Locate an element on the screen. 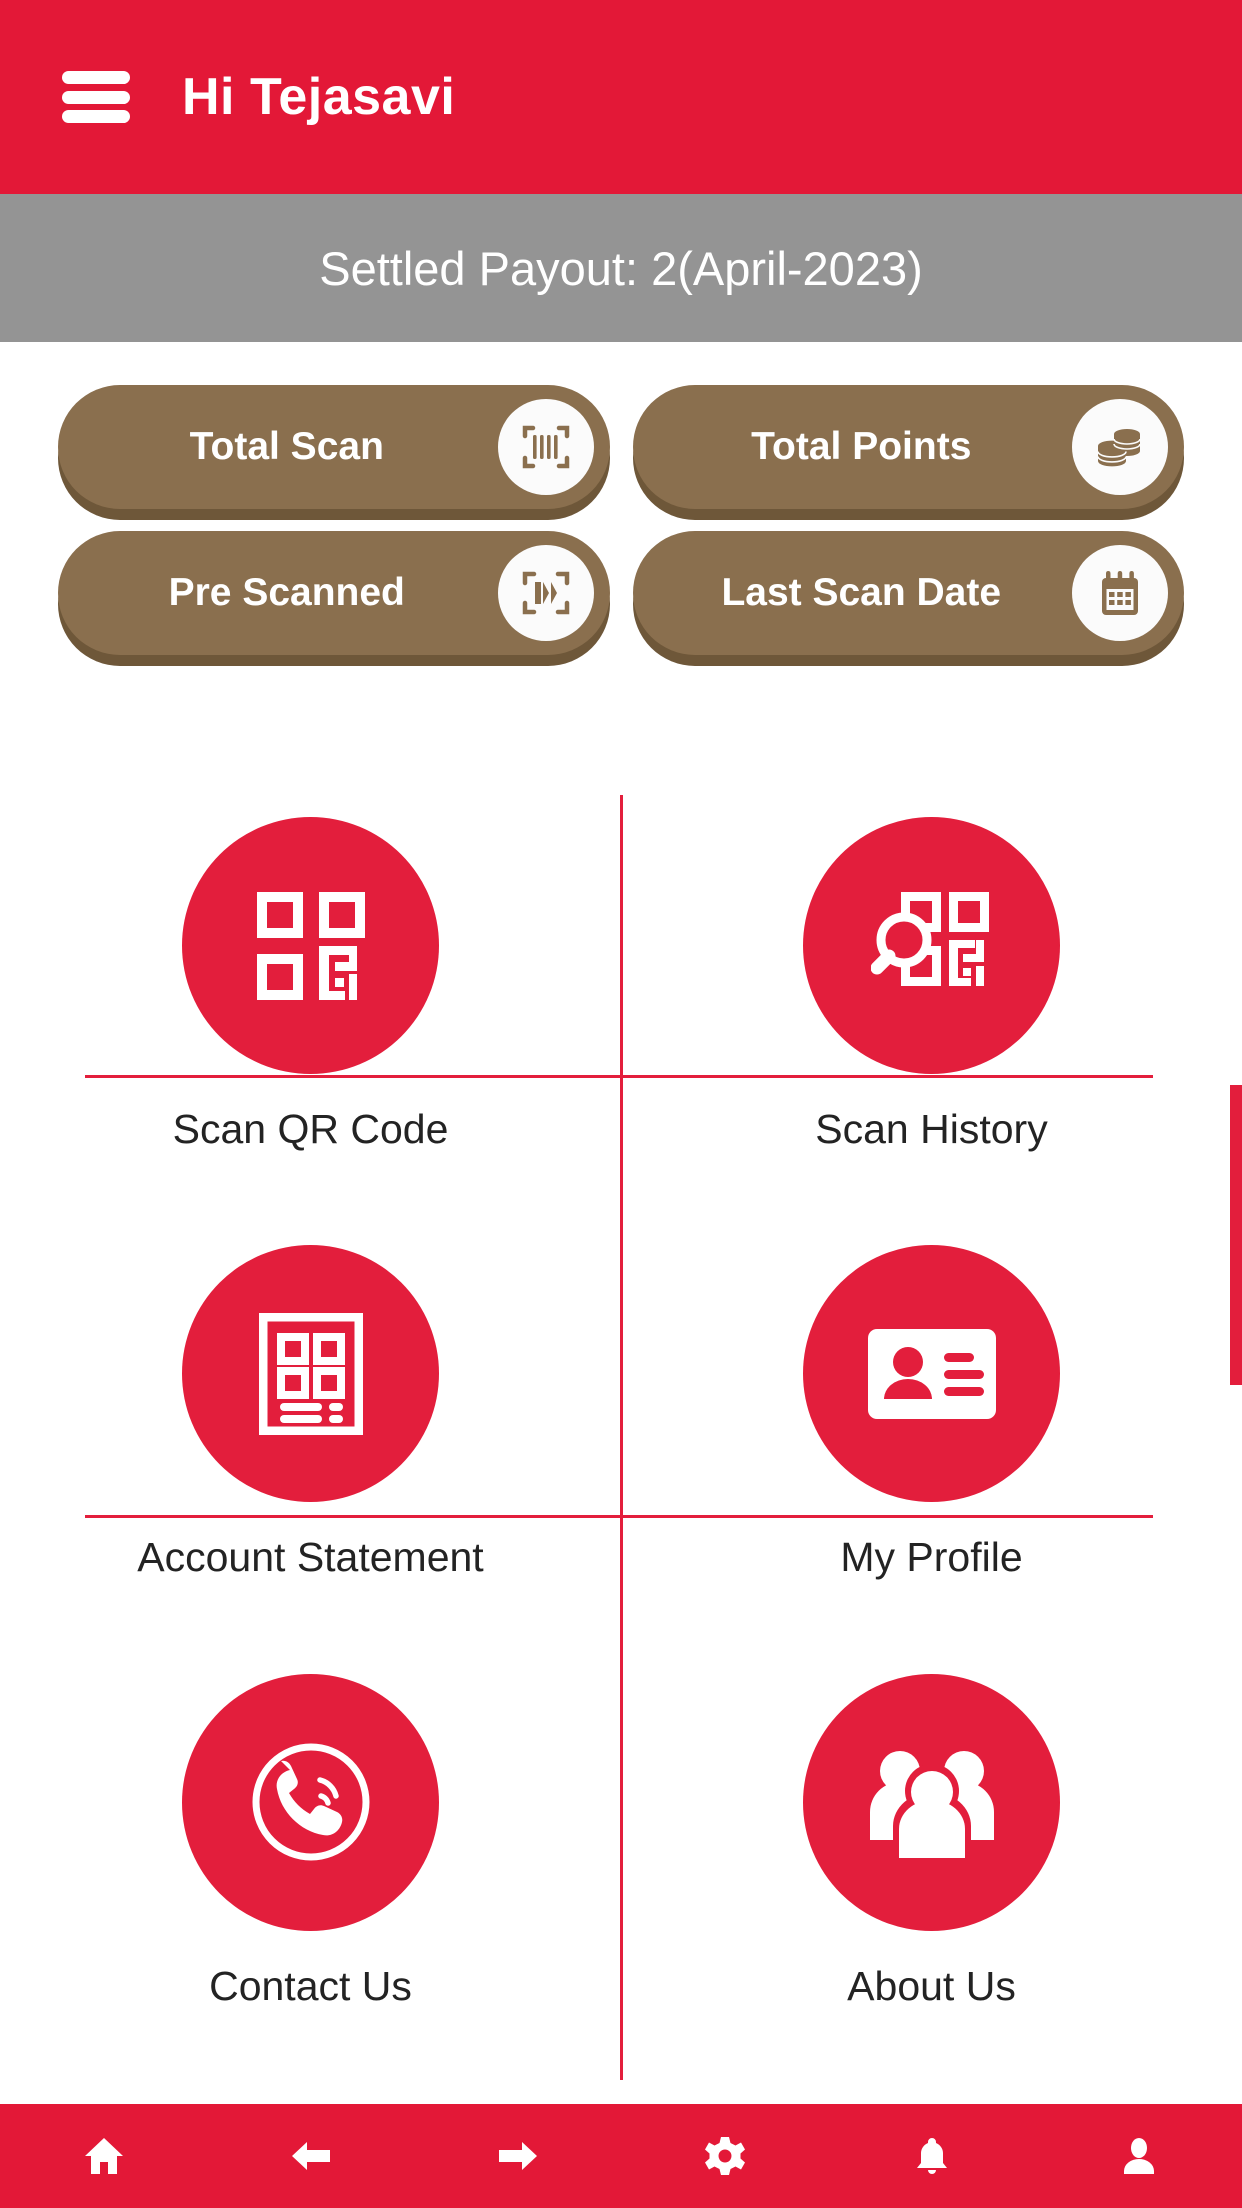  nav-forward-button is located at coordinates (517, 2156).